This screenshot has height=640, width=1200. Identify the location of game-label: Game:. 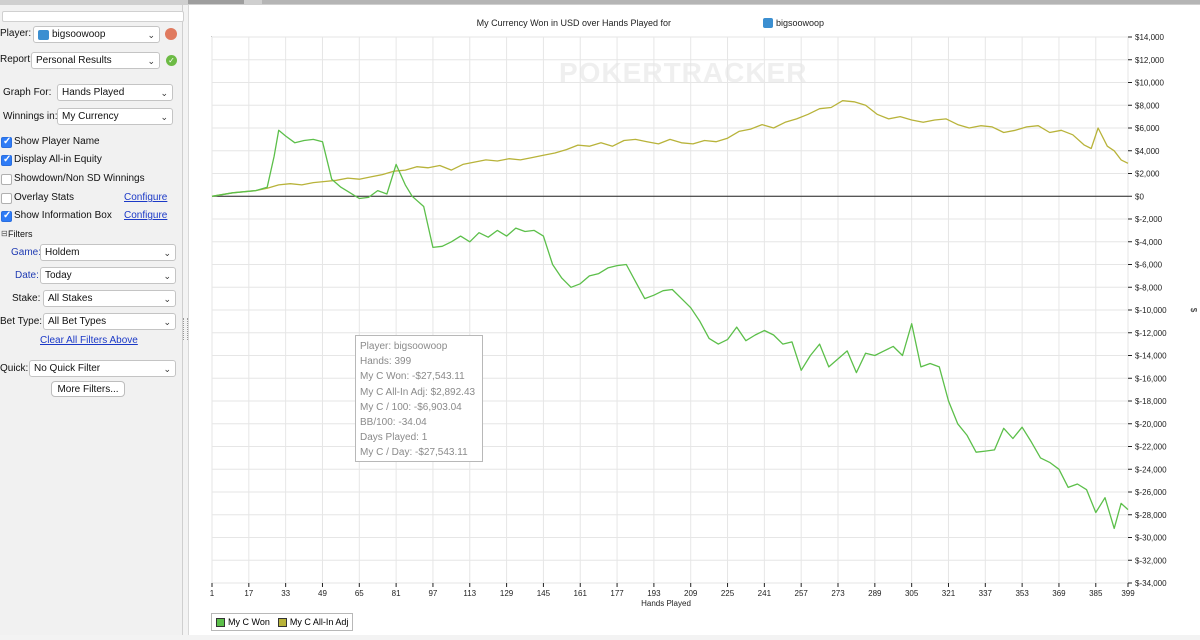
(26, 252).